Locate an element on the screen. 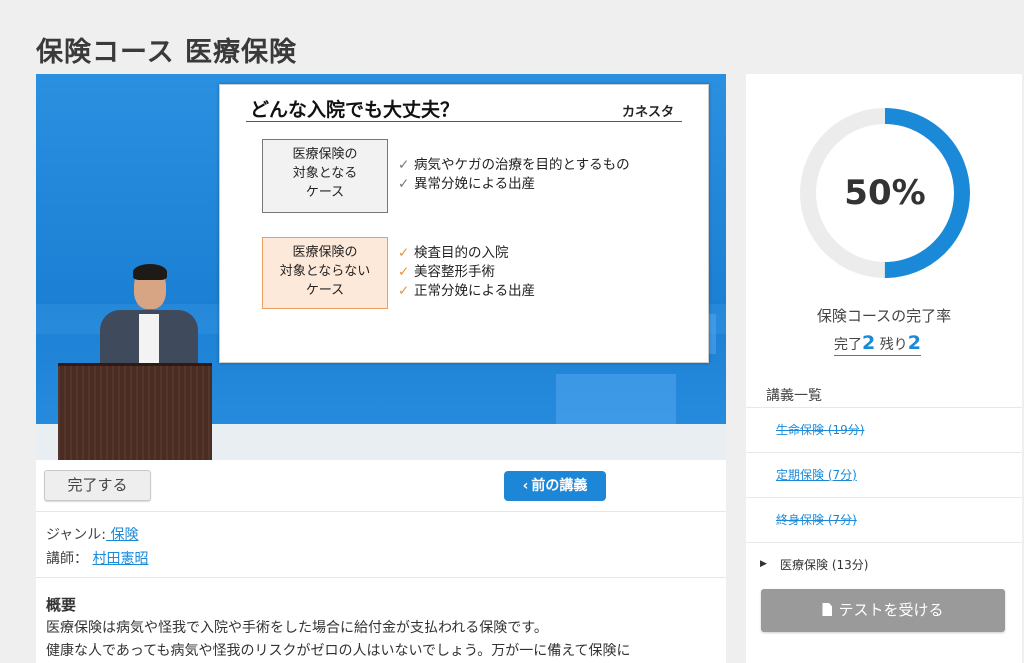 The height and width of the screenshot is (663, 1024). done-label: 完了 is located at coordinates (848, 345).